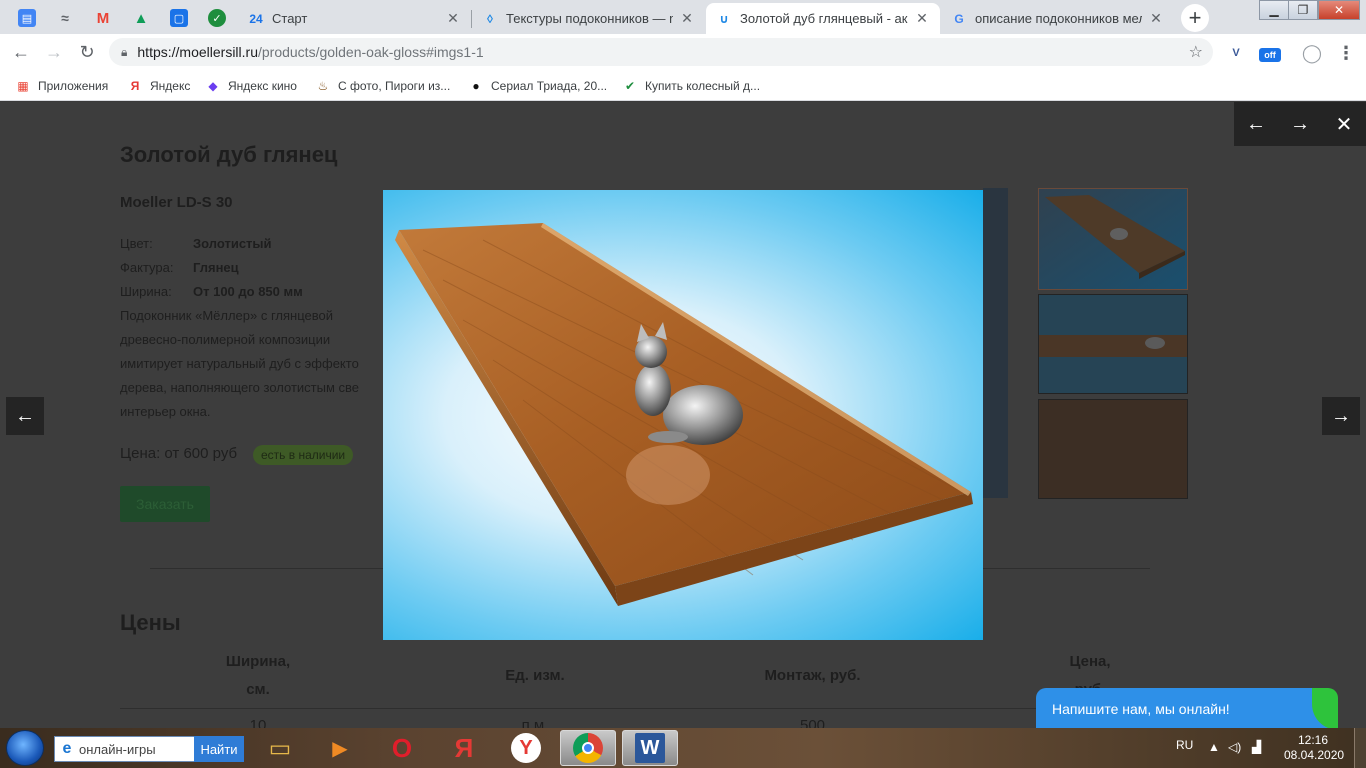 The width and height of the screenshot is (1366, 768). What do you see at coordinates (812, 675) in the screenshot?
I see `table-header-install: Монтаж, руб.` at bounding box center [812, 675].